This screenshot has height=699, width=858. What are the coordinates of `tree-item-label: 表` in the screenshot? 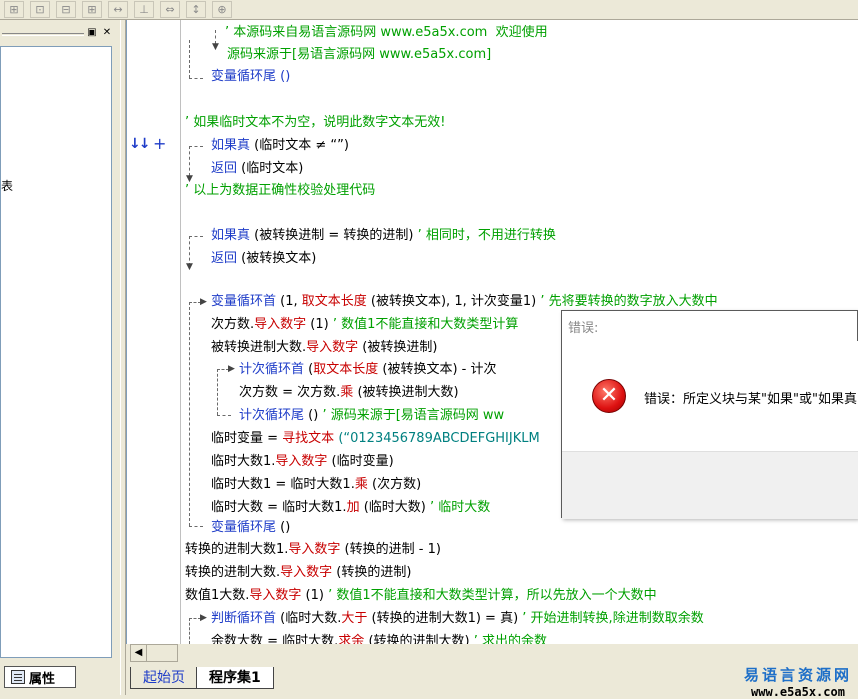 It's located at (7, 186).